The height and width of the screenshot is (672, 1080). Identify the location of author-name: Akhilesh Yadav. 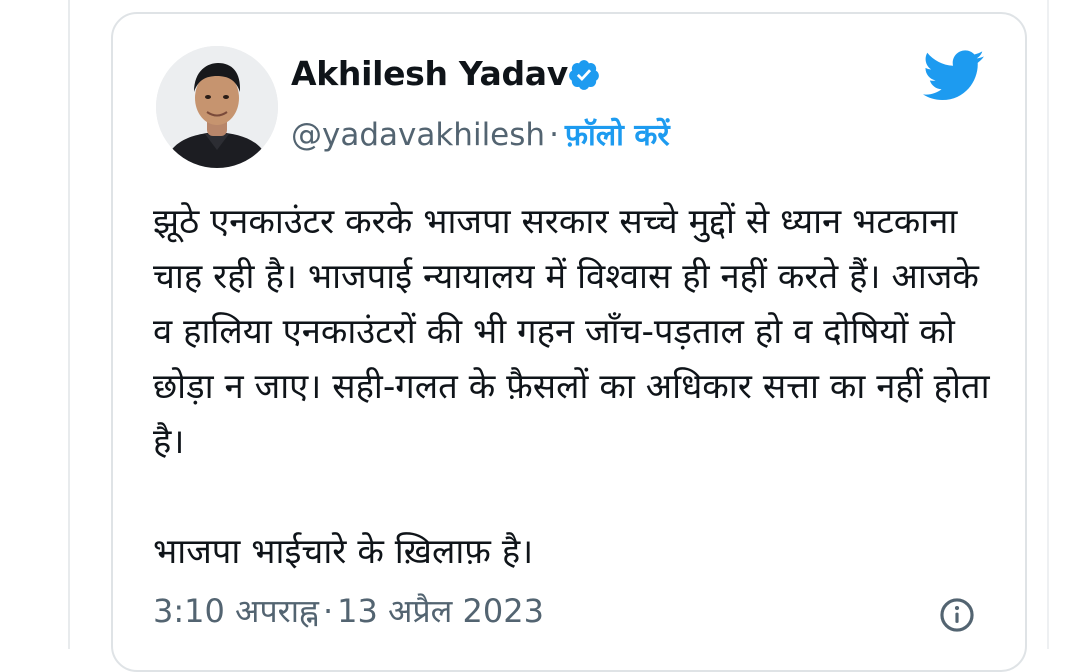
(429, 73).